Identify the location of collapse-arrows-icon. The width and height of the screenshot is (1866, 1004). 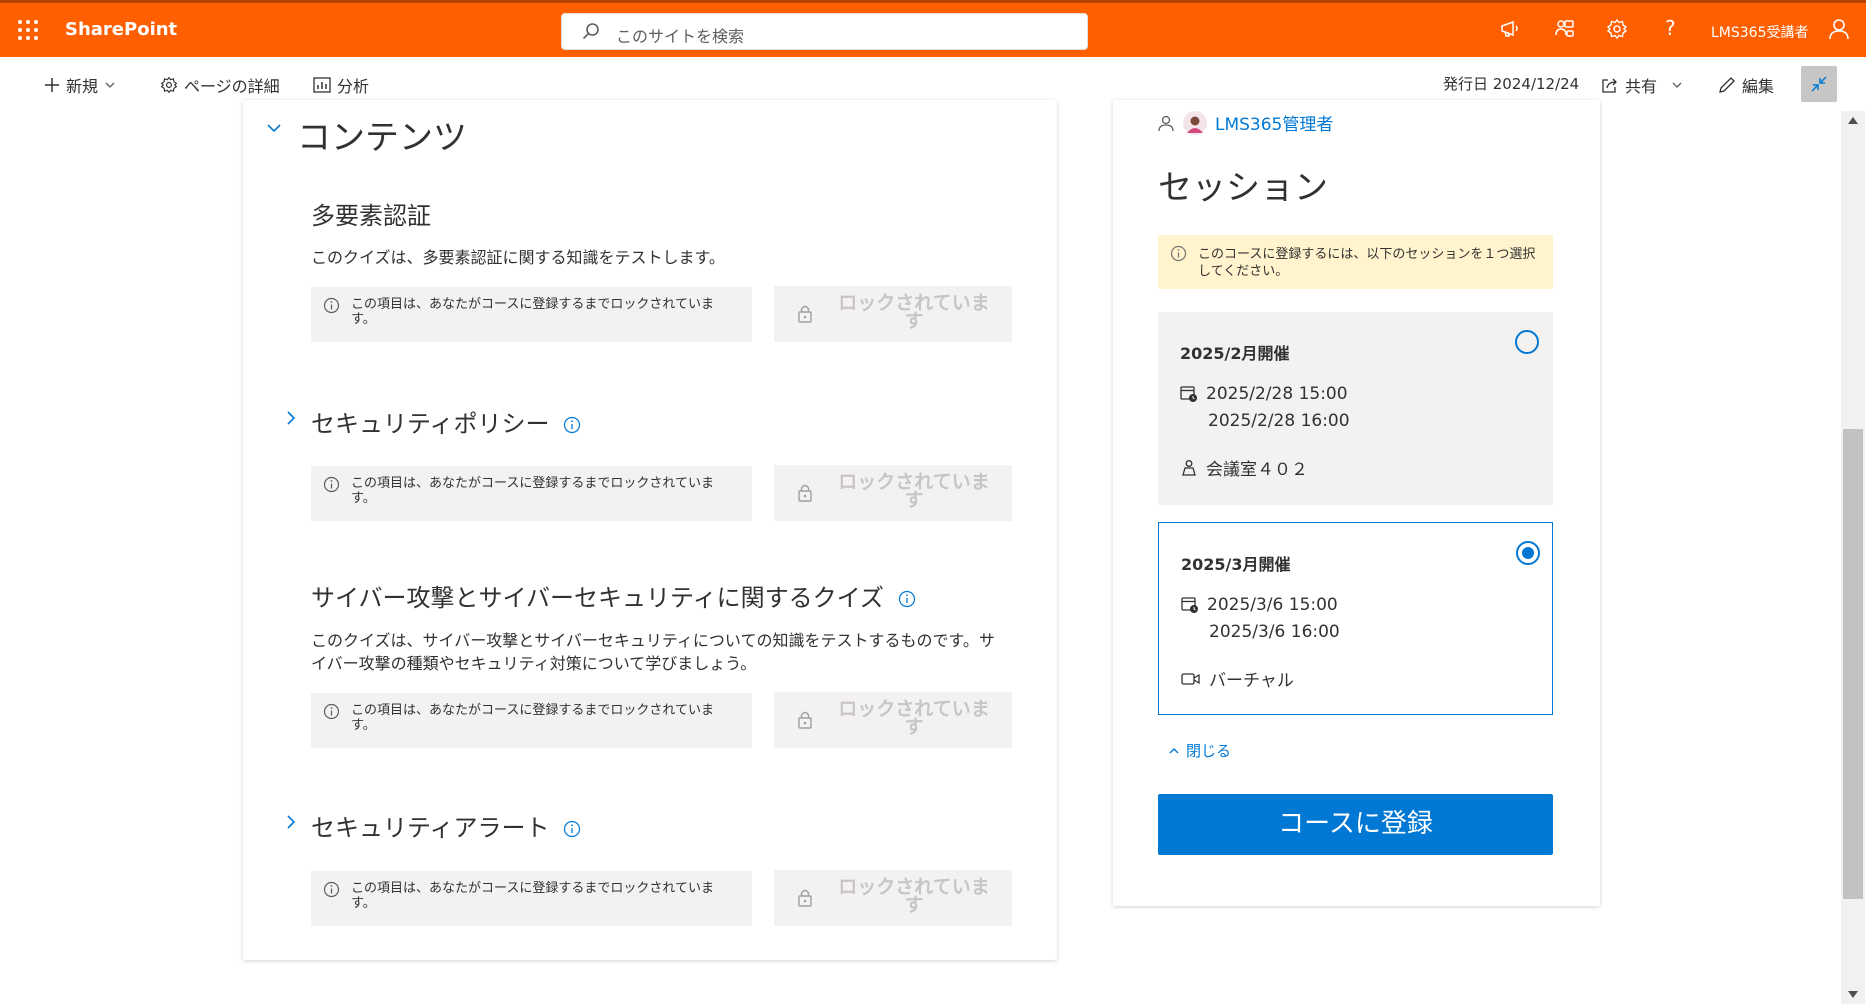
(1819, 84).